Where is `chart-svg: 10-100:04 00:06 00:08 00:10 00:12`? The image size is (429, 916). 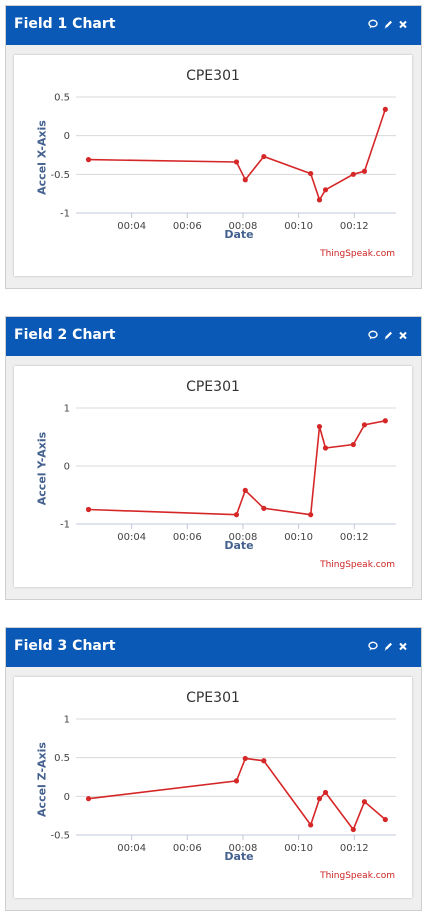 chart-svg: 10-100:04 00:06 00:08 00:10 00:12 is located at coordinates (228, 473).